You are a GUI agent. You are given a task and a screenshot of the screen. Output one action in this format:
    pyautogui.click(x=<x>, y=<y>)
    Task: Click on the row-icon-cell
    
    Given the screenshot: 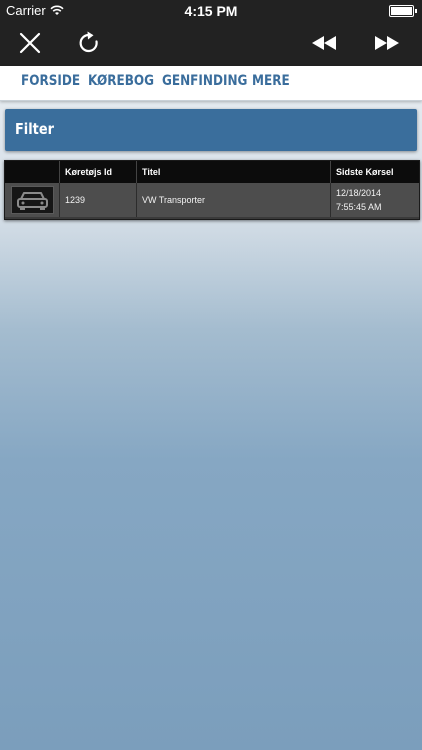 What is the action you would take?
    pyautogui.click(x=32, y=200)
    